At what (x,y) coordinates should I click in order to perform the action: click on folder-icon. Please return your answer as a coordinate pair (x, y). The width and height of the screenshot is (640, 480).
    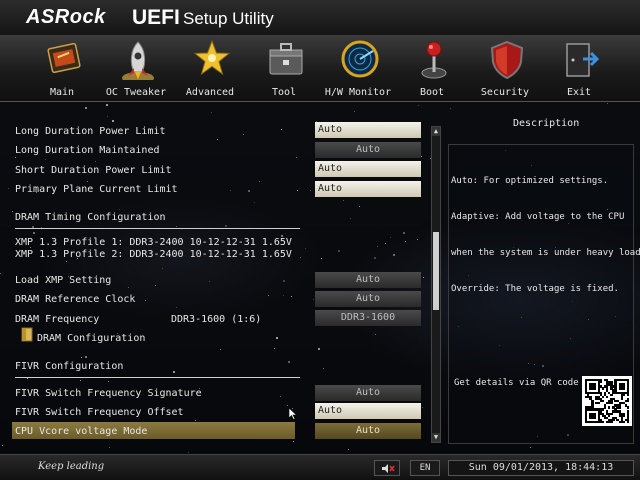
    Looking at the image, I should click on (27, 334).